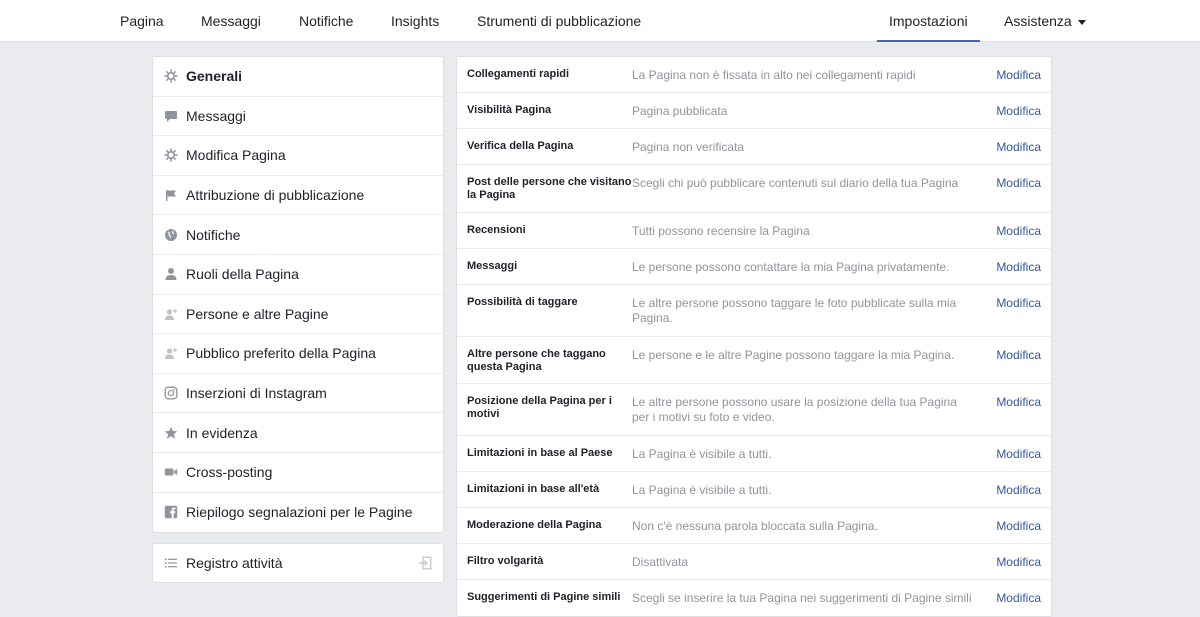  I want to click on sidebar-item-label: Riepilogo segnalazioni per le Pagine, so click(299, 512).